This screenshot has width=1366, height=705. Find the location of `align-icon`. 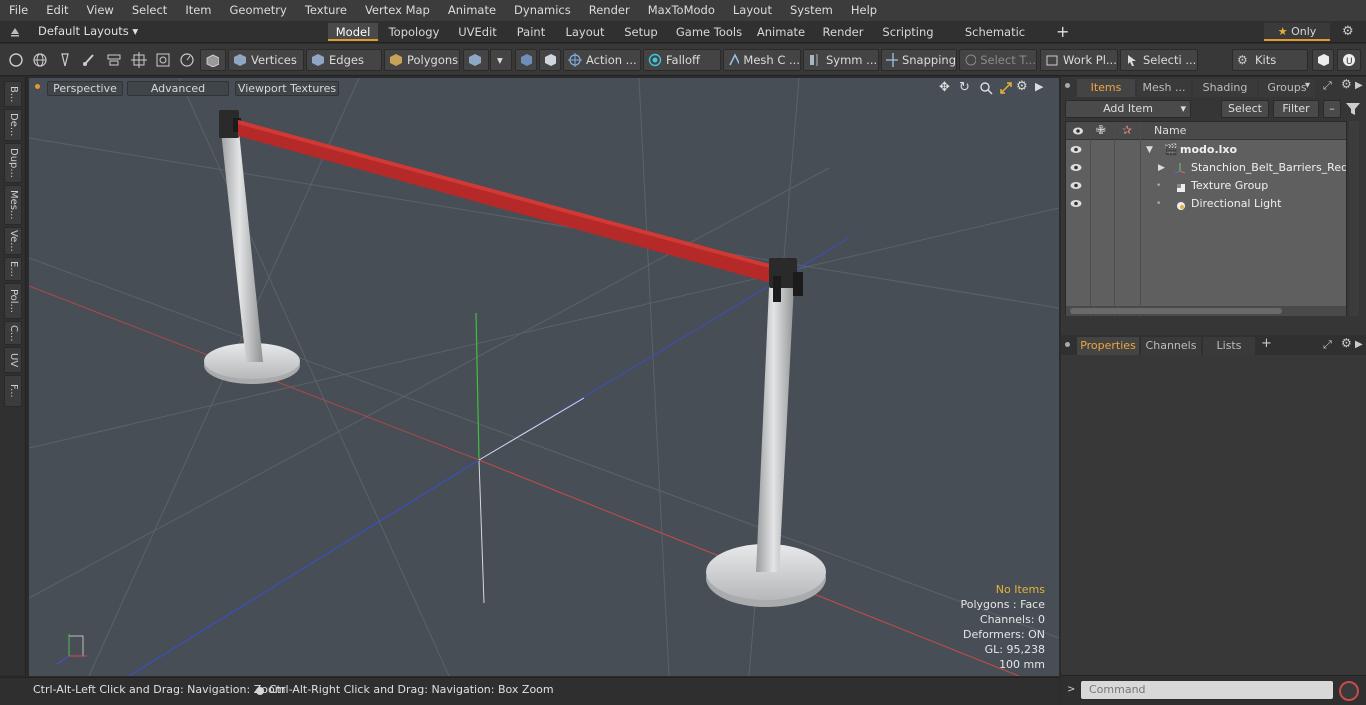

align-icon is located at coordinates (114, 60).